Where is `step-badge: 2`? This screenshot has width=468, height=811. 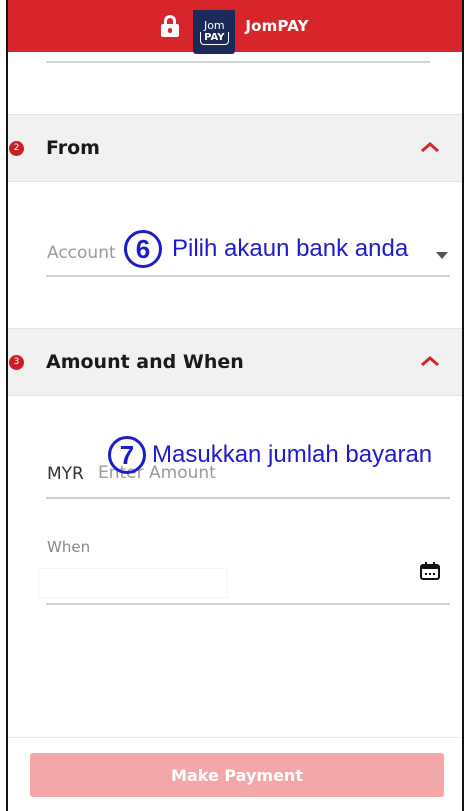
step-badge: 2 is located at coordinates (16, 148).